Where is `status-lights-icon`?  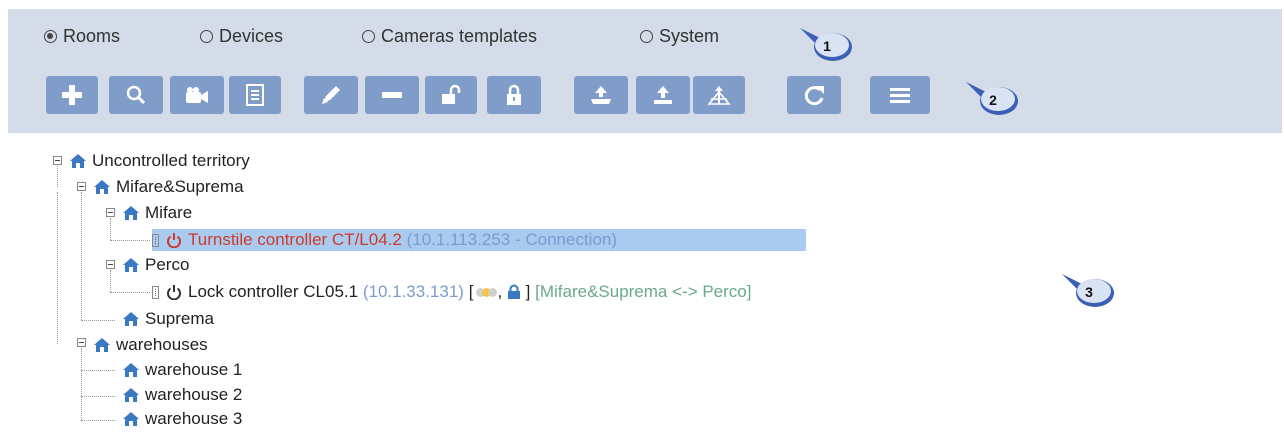
status-lights-icon is located at coordinates (487, 292).